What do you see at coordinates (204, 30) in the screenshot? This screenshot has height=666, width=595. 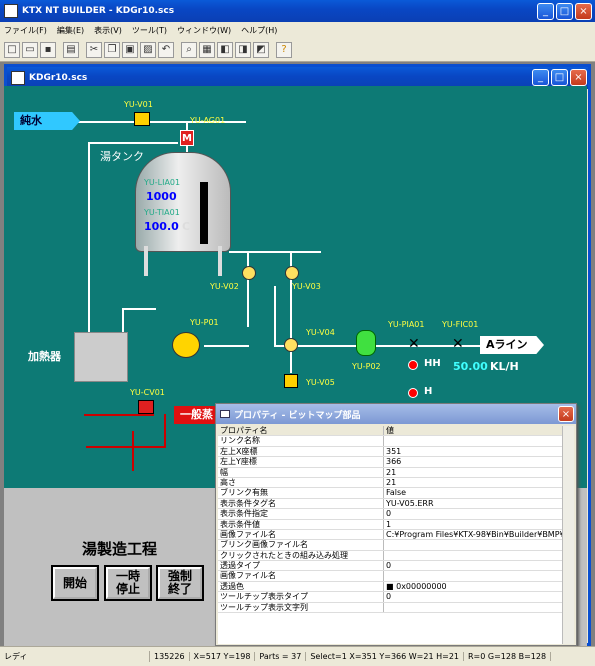 I see `menu-window: ウィンドウ(W)` at bounding box center [204, 30].